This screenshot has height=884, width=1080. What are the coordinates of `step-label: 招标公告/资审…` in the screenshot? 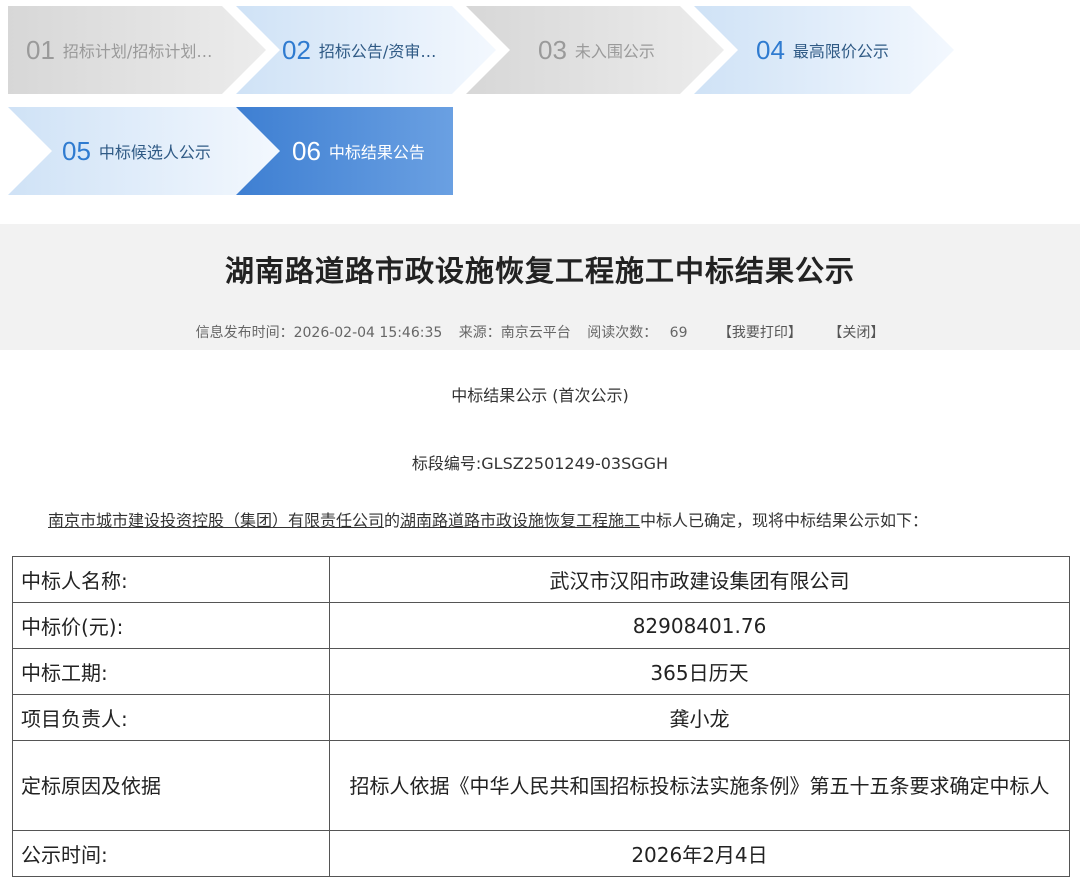 It's located at (377, 51).